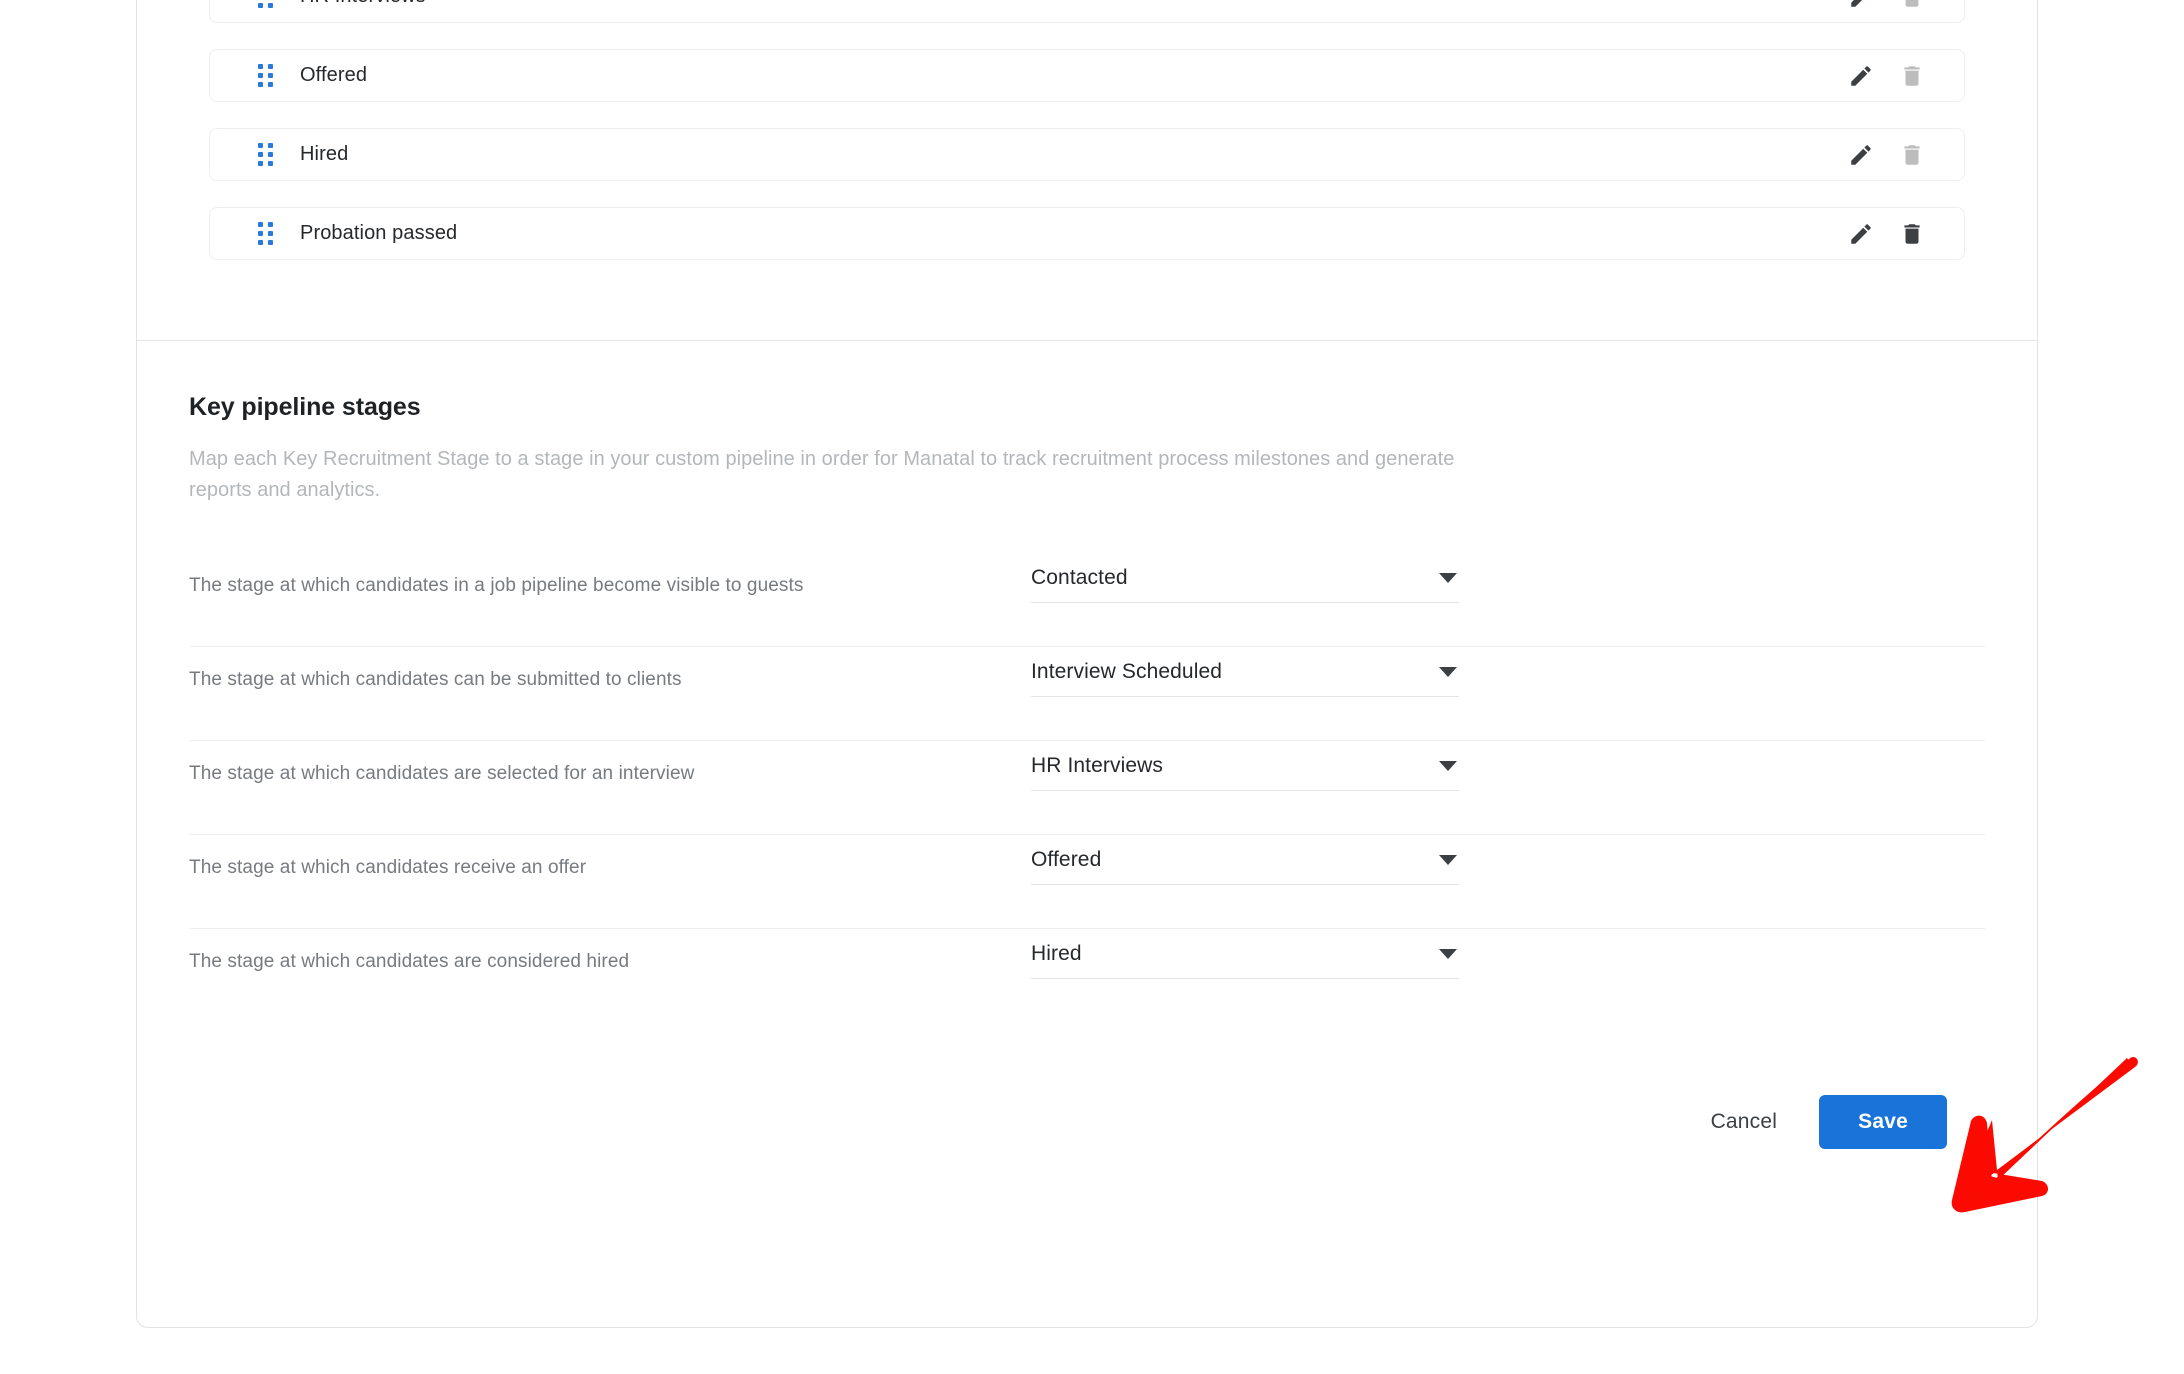 The width and height of the screenshot is (2184, 1374). Describe the element at coordinates (1097, 765) in the screenshot. I see `select-value: HR Interviews` at that location.